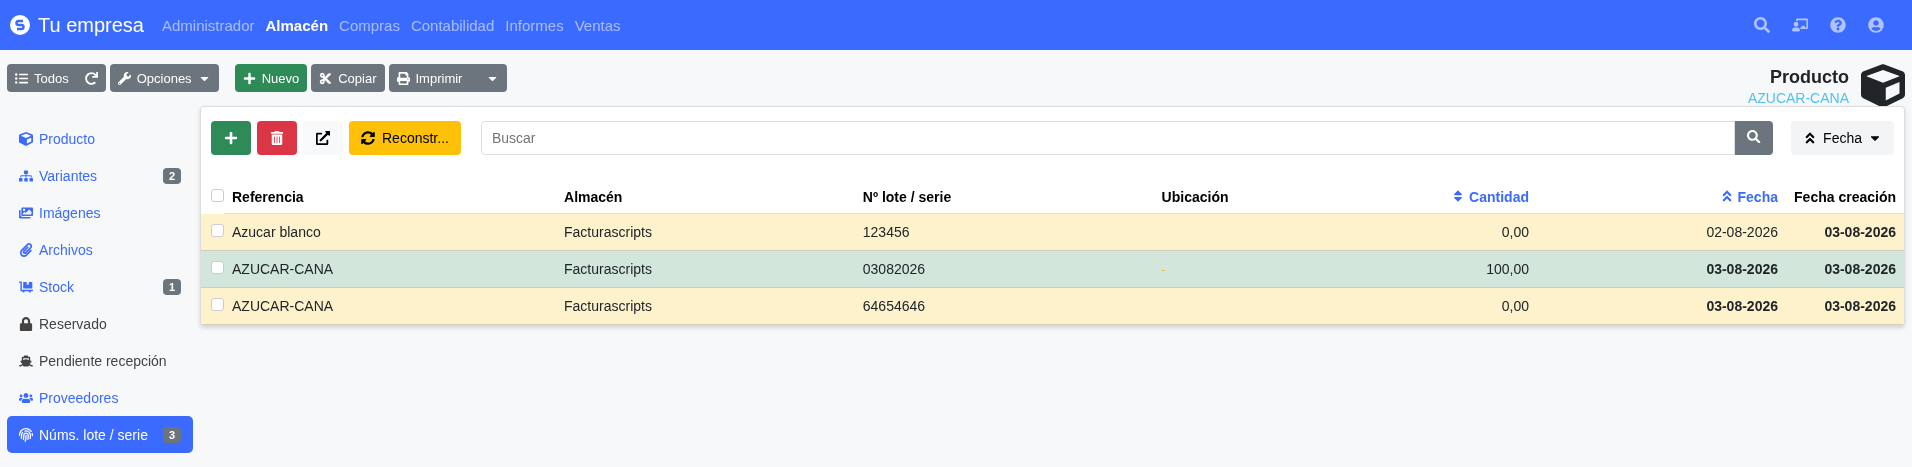 The width and height of the screenshot is (1912, 467). I want to click on external-link-icon, so click(323, 138).